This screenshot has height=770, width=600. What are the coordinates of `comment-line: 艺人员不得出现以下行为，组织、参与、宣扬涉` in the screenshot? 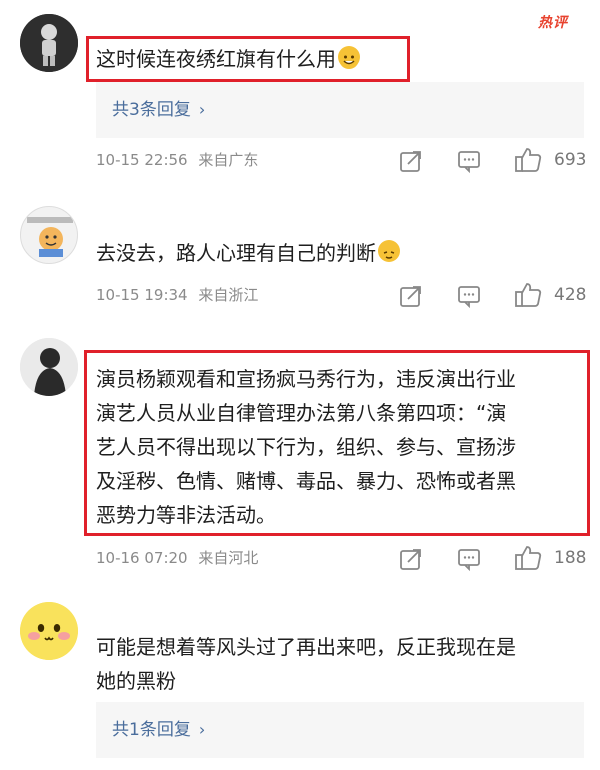 It's located at (306, 447).